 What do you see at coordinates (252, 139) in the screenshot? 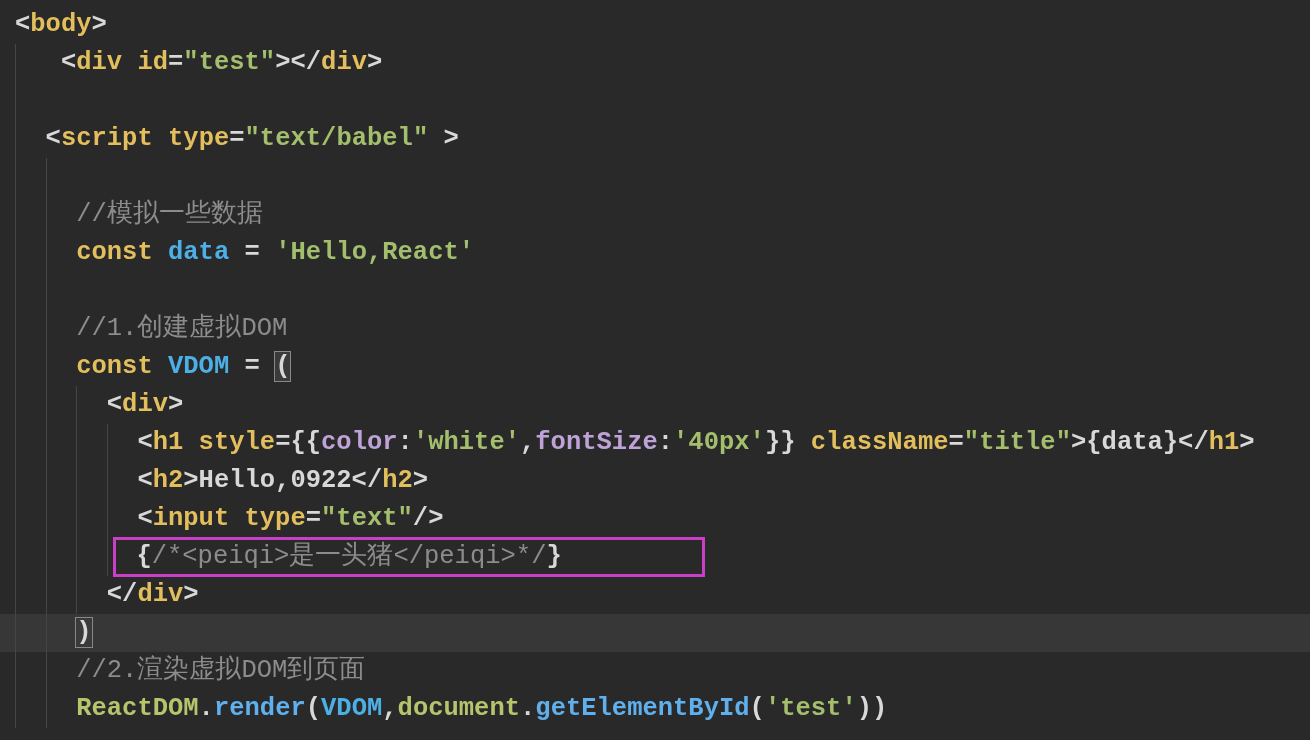
I see `code-line: <script type="text/babel" >` at bounding box center [252, 139].